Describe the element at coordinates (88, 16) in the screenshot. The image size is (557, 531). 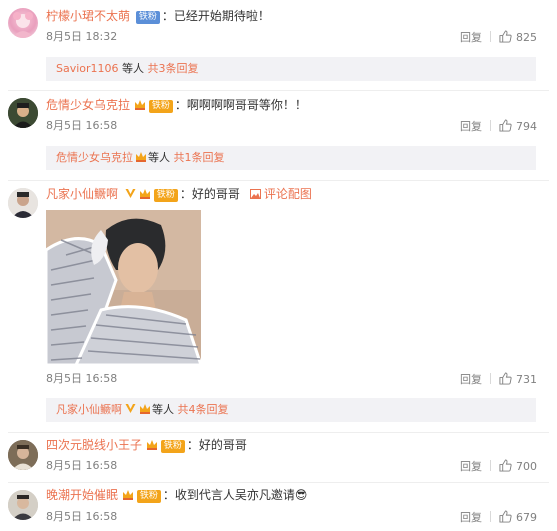
I see `comment-username: 柠檬小珺不太萌` at that location.